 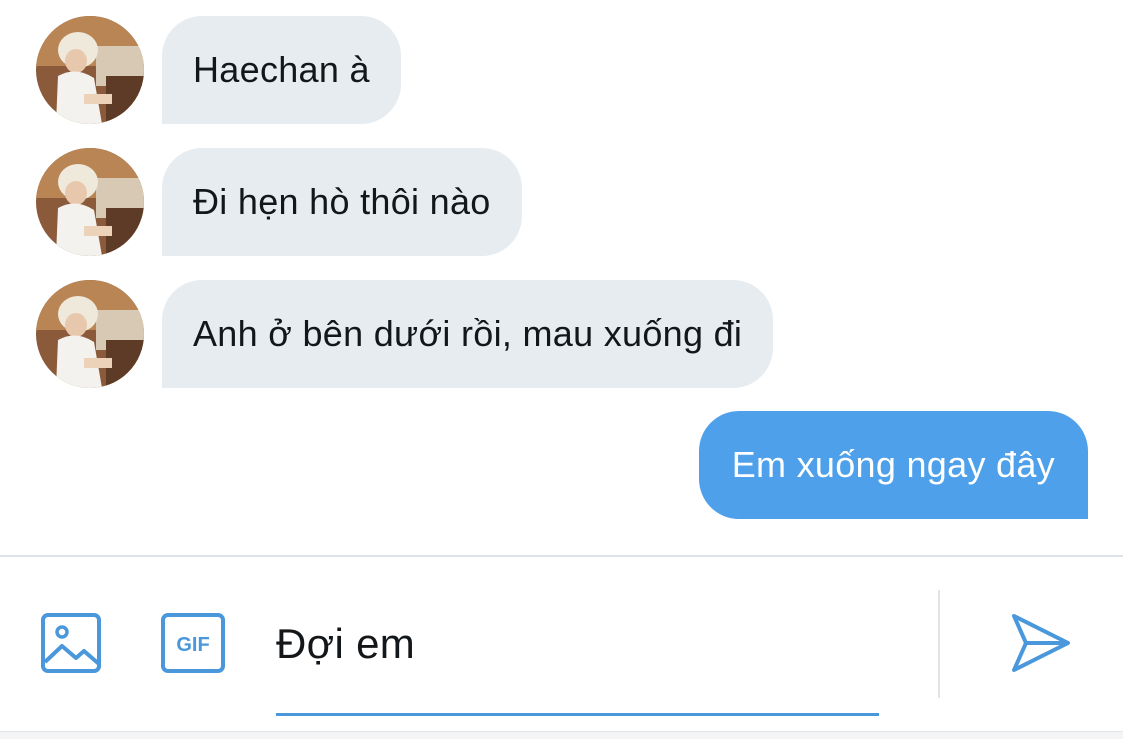 What do you see at coordinates (468, 334) in the screenshot?
I see `incoming-message-bubble: Anh ở bên dưới rồi, mau xuống đi` at bounding box center [468, 334].